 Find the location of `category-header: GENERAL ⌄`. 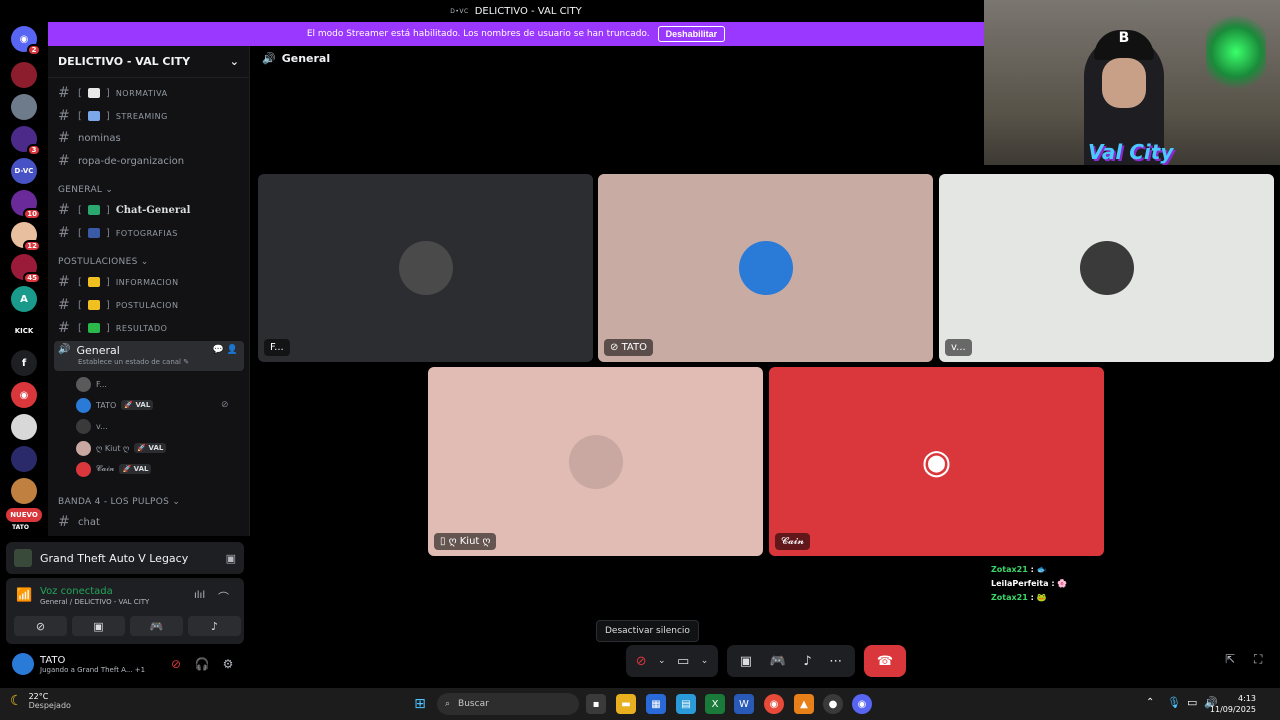

category-header: GENERAL ⌄ is located at coordinates (85, 190).